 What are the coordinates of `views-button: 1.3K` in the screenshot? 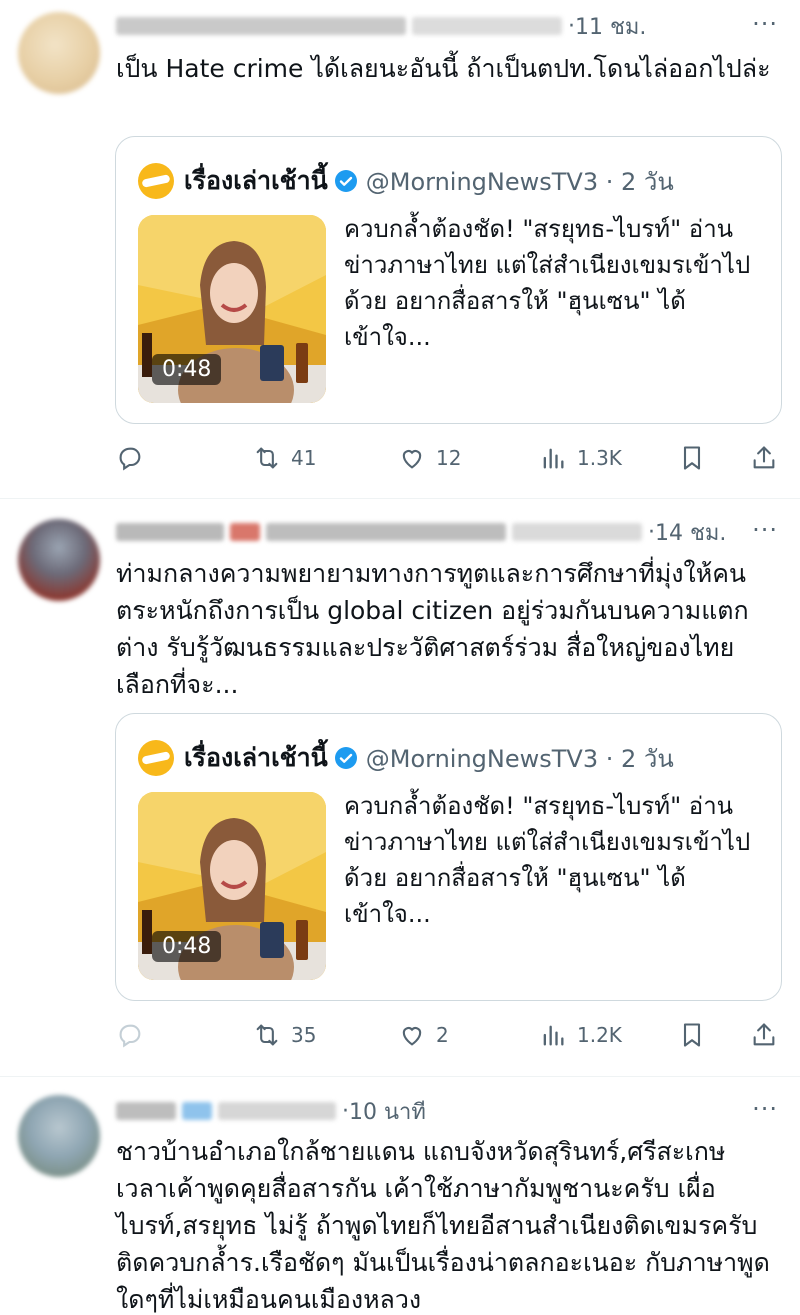 It's located at (580, 458).